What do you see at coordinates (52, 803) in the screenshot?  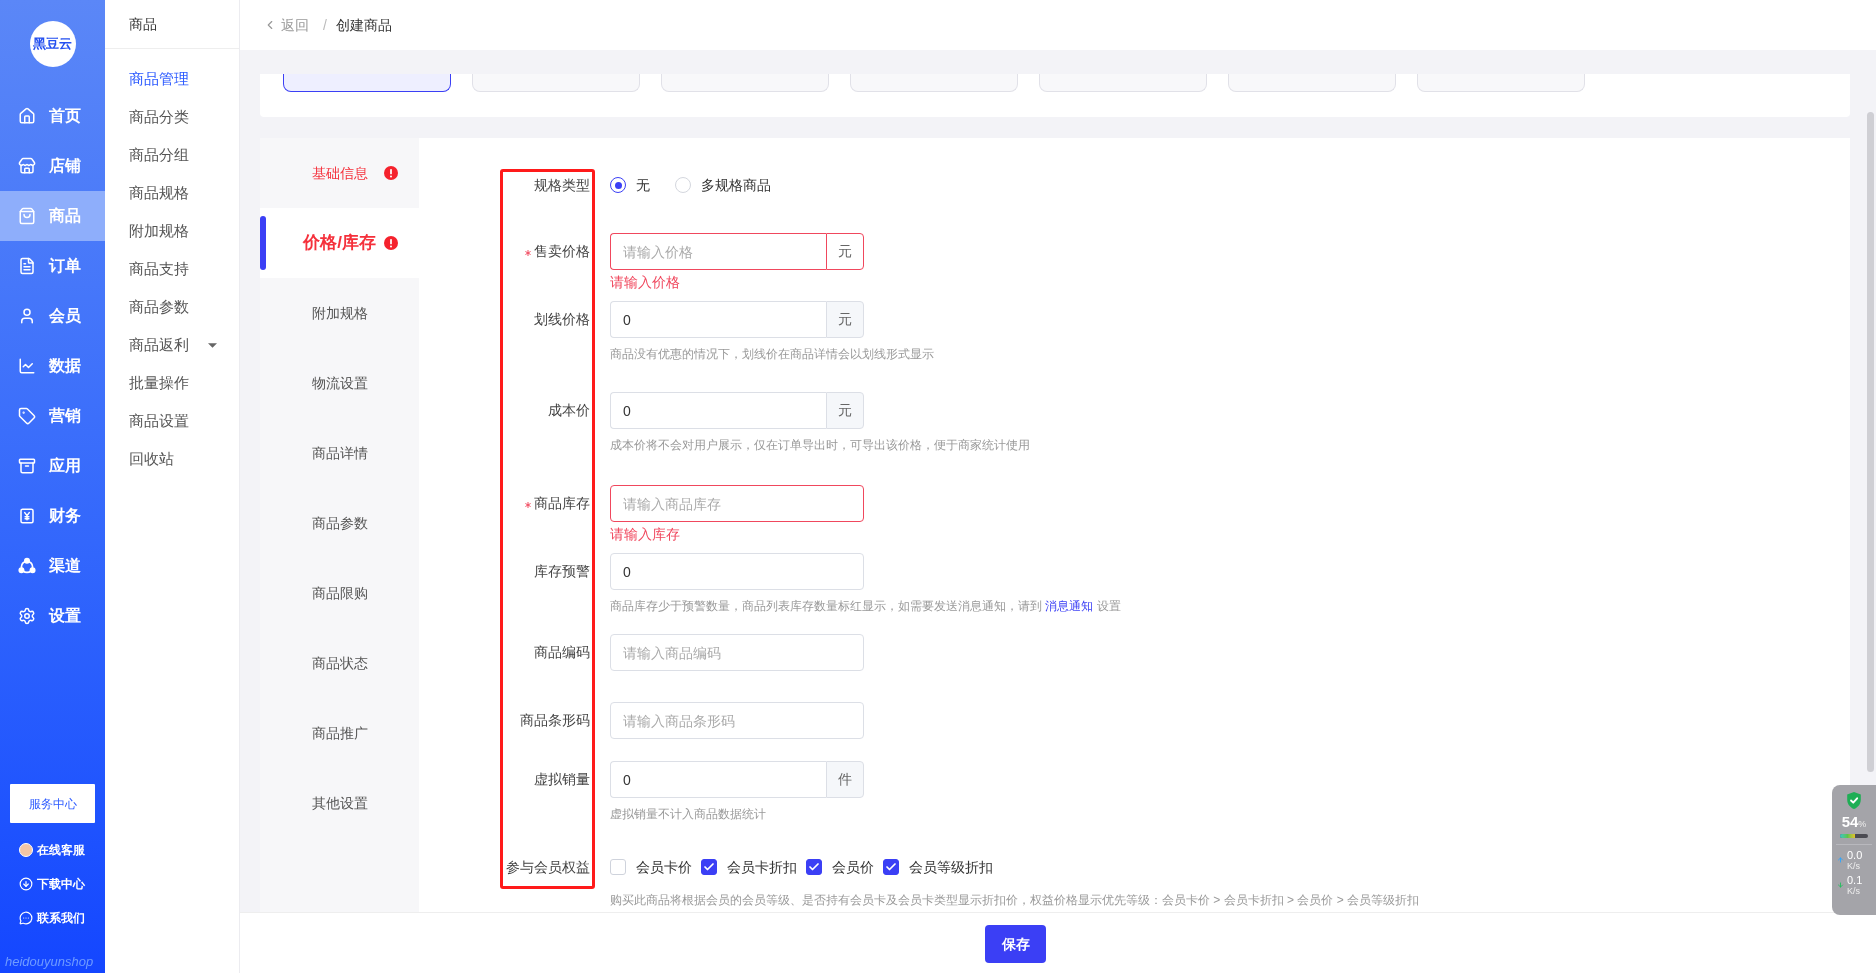 I see `service-center-button: 服务中心` at bounding box center [52, 803].